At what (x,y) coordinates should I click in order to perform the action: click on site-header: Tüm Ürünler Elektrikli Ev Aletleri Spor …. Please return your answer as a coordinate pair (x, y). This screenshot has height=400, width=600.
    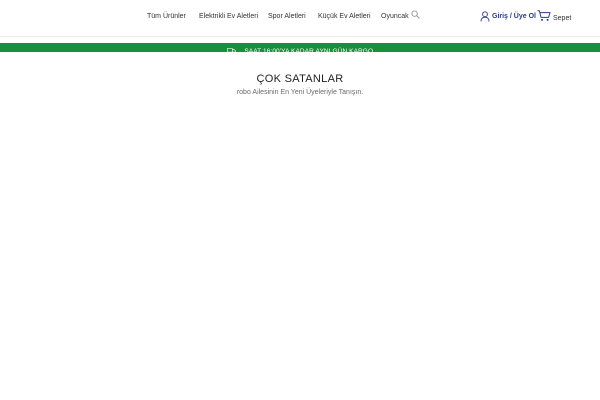
    Looking at the image, I should click on (300, 18).